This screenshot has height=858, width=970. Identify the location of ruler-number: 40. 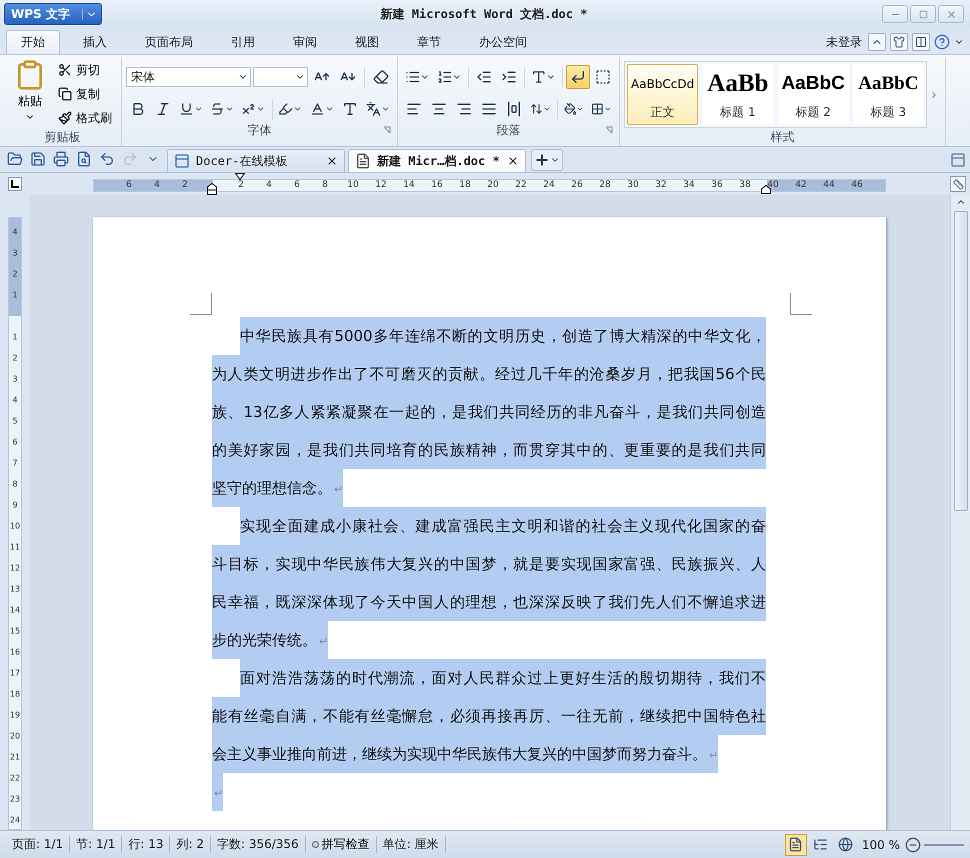
(773, 185).